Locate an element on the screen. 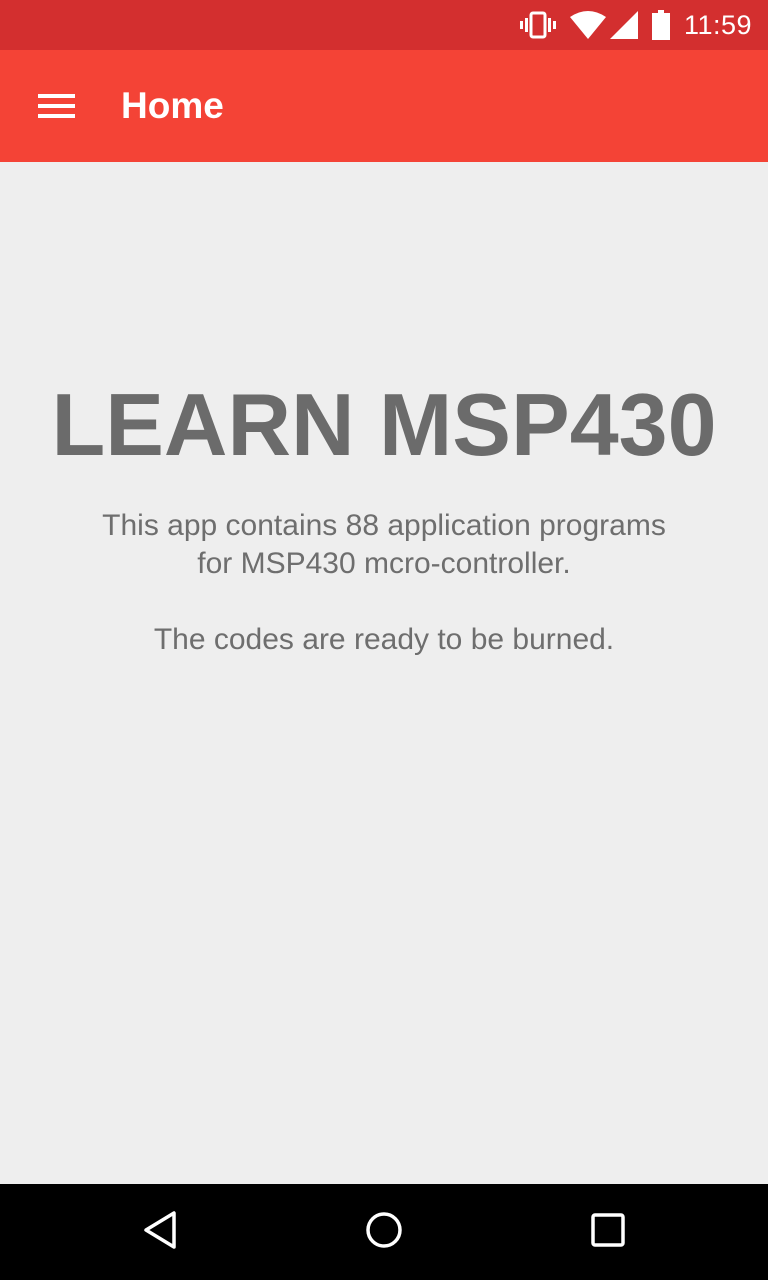  wifi-icon is located at coordinates (587, 25).